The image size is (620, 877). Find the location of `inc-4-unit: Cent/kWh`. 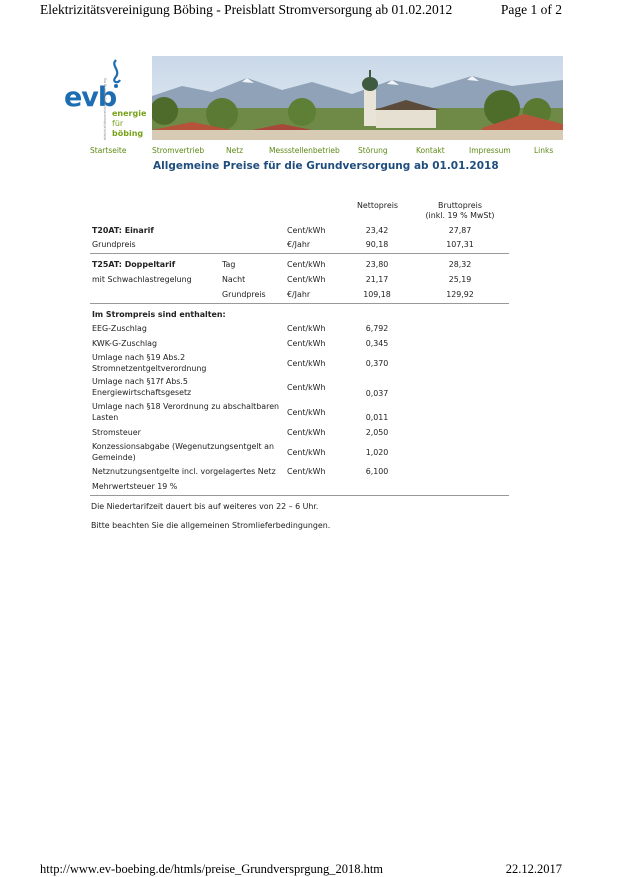

inc-4-unit: Cent/kWh is located at coordinates (306, 412).